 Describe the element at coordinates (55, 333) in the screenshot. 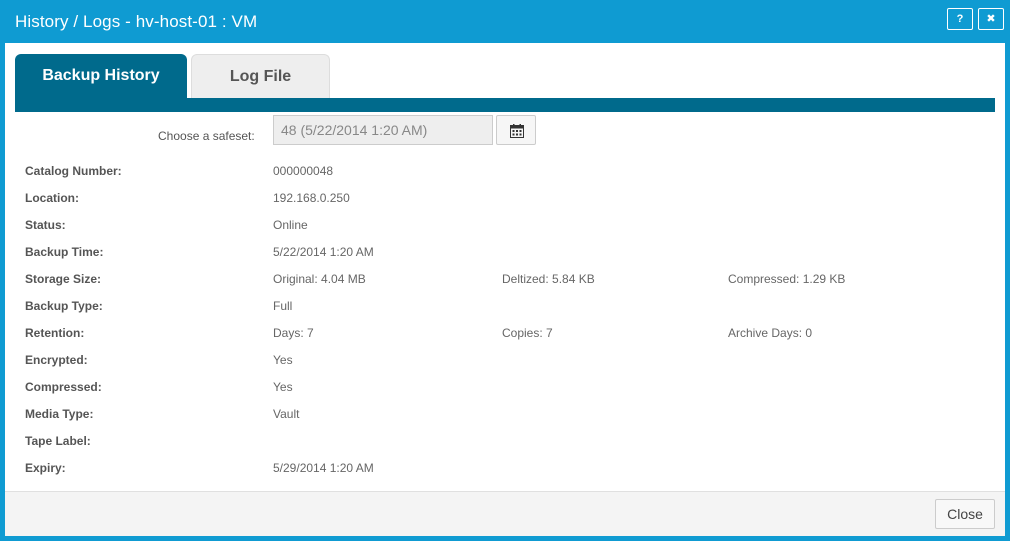

I see `retention-label: Retention:` at that location.